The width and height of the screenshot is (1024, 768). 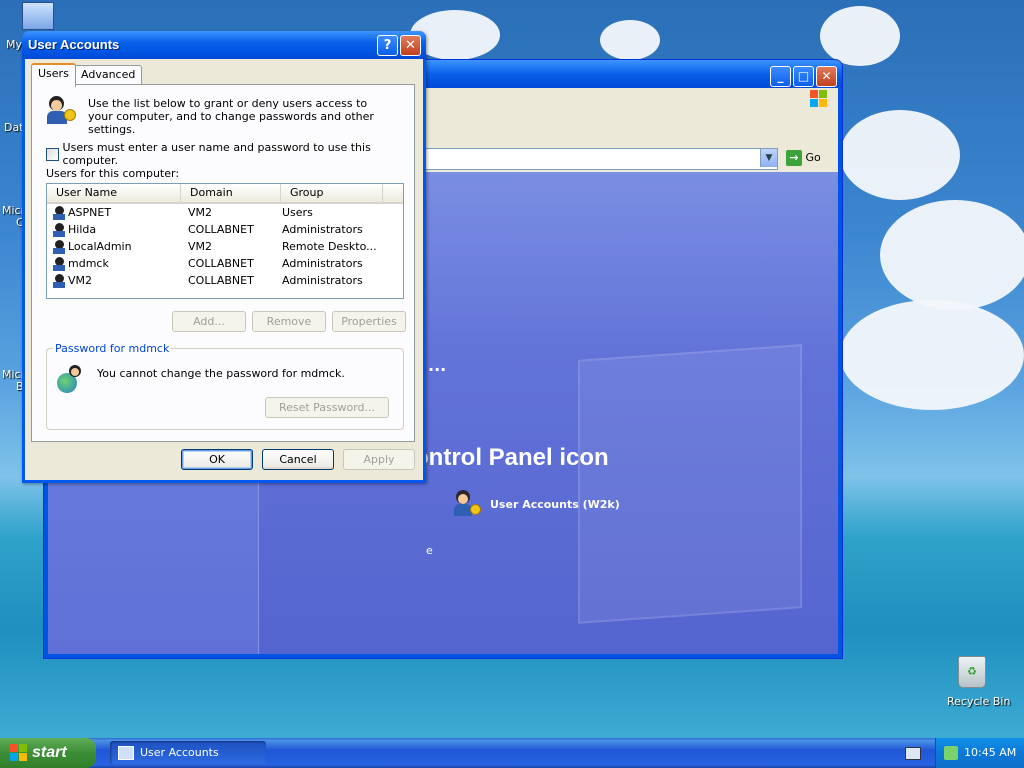 I want to click on taskbar-item-user-accounts: User Accounts, so click(x=188, y=753).